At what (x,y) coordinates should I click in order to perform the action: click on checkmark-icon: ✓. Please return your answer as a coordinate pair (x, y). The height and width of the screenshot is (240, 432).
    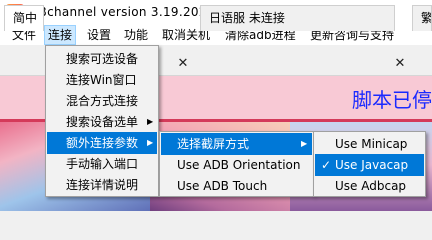
    Looking at the image, I should click on (326, 165).